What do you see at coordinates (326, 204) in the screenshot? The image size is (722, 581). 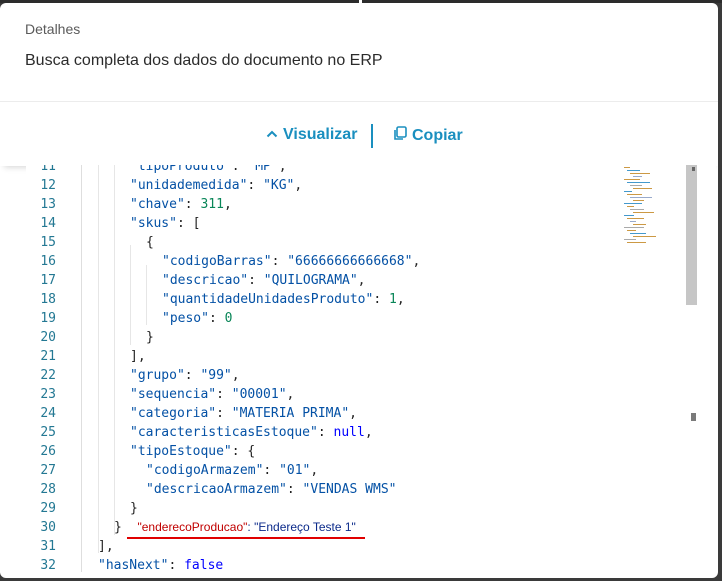 I see `code-line: 13 "chave": 311,` at bounding box center [326, 204].